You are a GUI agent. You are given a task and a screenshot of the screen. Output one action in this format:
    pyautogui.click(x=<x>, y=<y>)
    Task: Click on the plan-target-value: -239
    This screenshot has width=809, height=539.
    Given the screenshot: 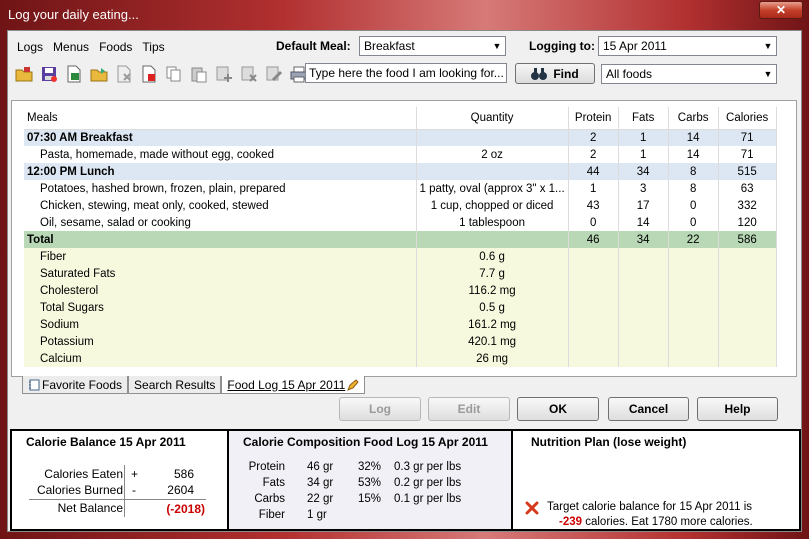 What is the action you would take?
    pyautogui.click(x=571, y=522)
    